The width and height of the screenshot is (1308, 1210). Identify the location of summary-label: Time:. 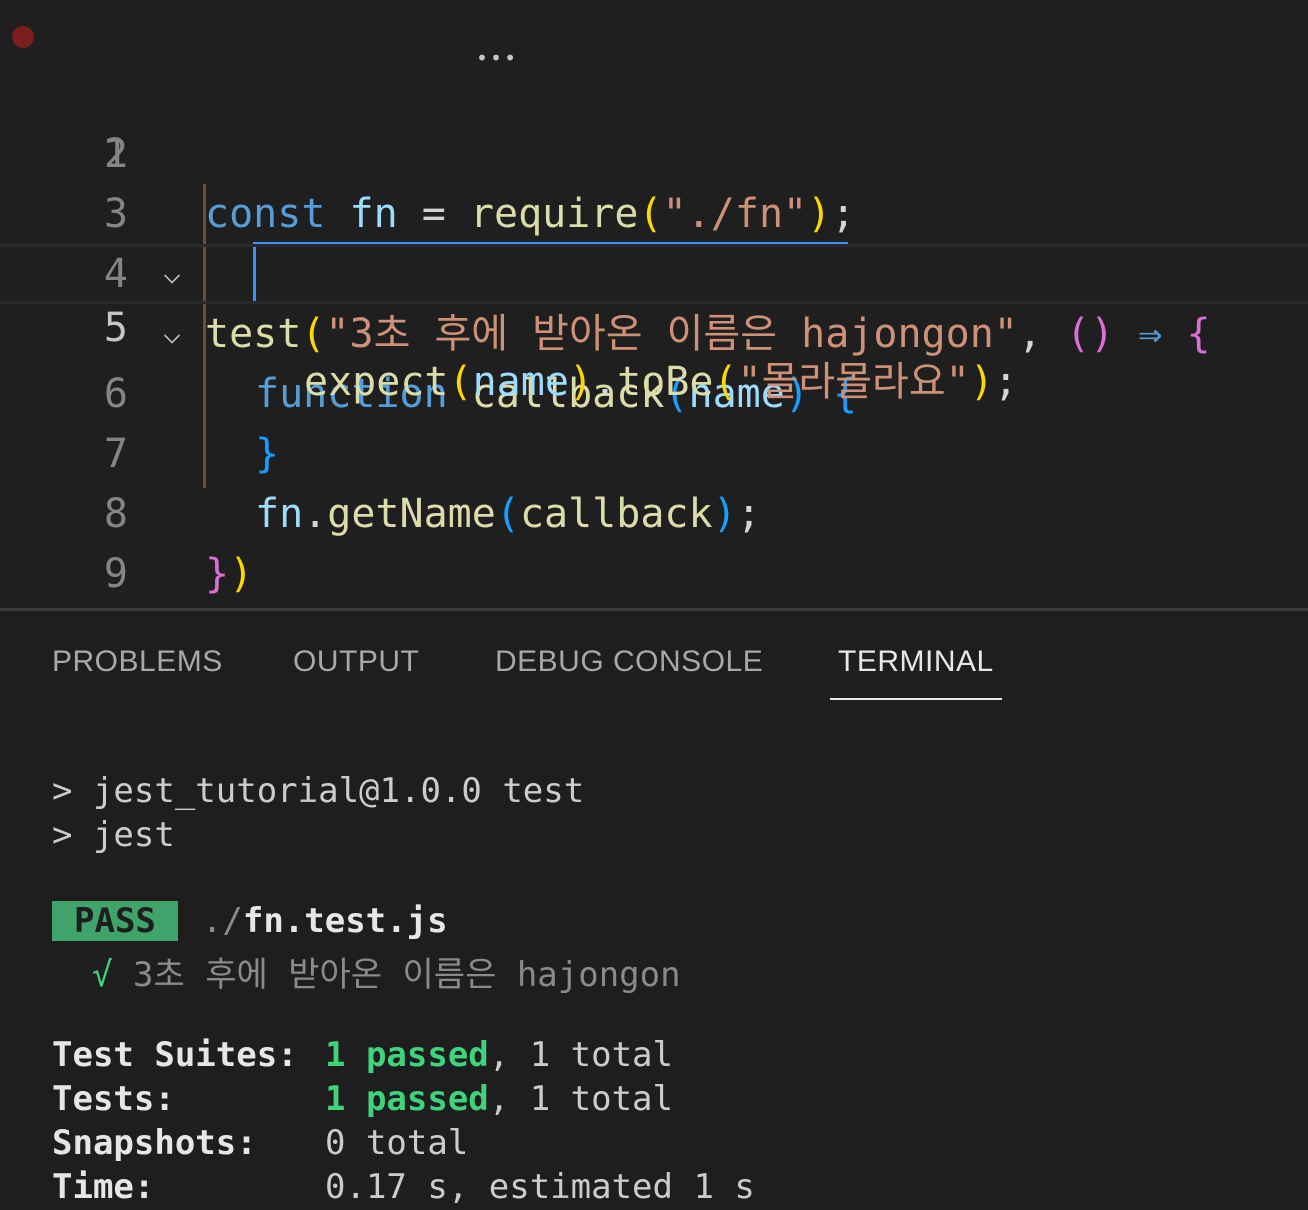
(103, 1187).